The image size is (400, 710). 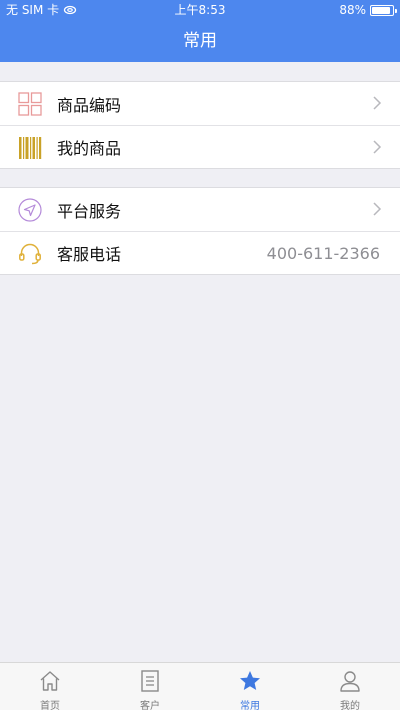 I want to click on barcode-icon, so click(x=30, y=148).